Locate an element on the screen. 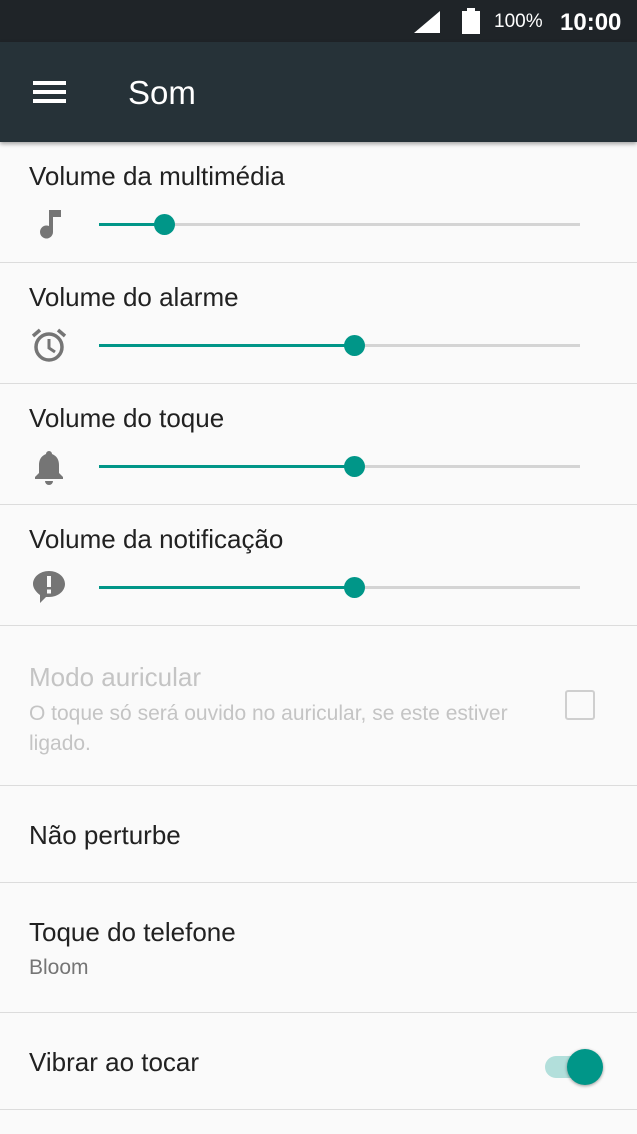  media-volume-label: Volume da multimédia is located at coordinates (157, 176).